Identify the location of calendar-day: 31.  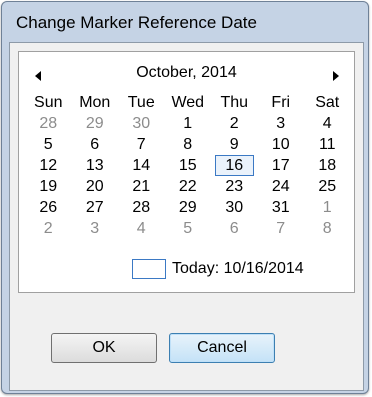
(281, 207).